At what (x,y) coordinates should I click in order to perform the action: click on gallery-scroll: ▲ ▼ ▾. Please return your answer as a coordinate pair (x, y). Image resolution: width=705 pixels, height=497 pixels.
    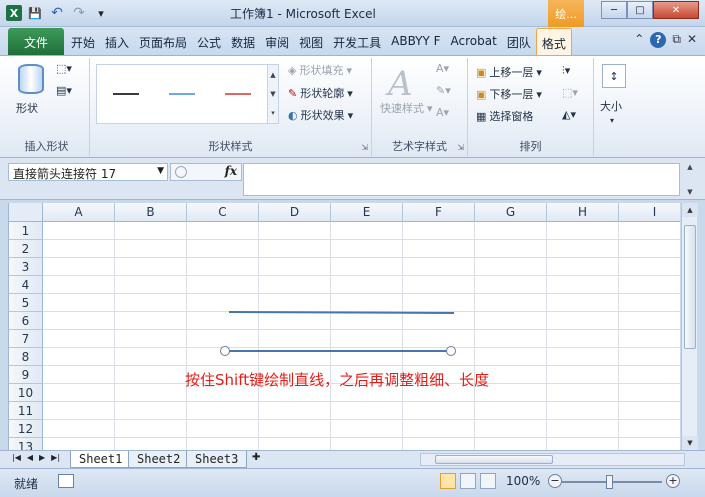
    Looking at the image, I should click on (273, 94).